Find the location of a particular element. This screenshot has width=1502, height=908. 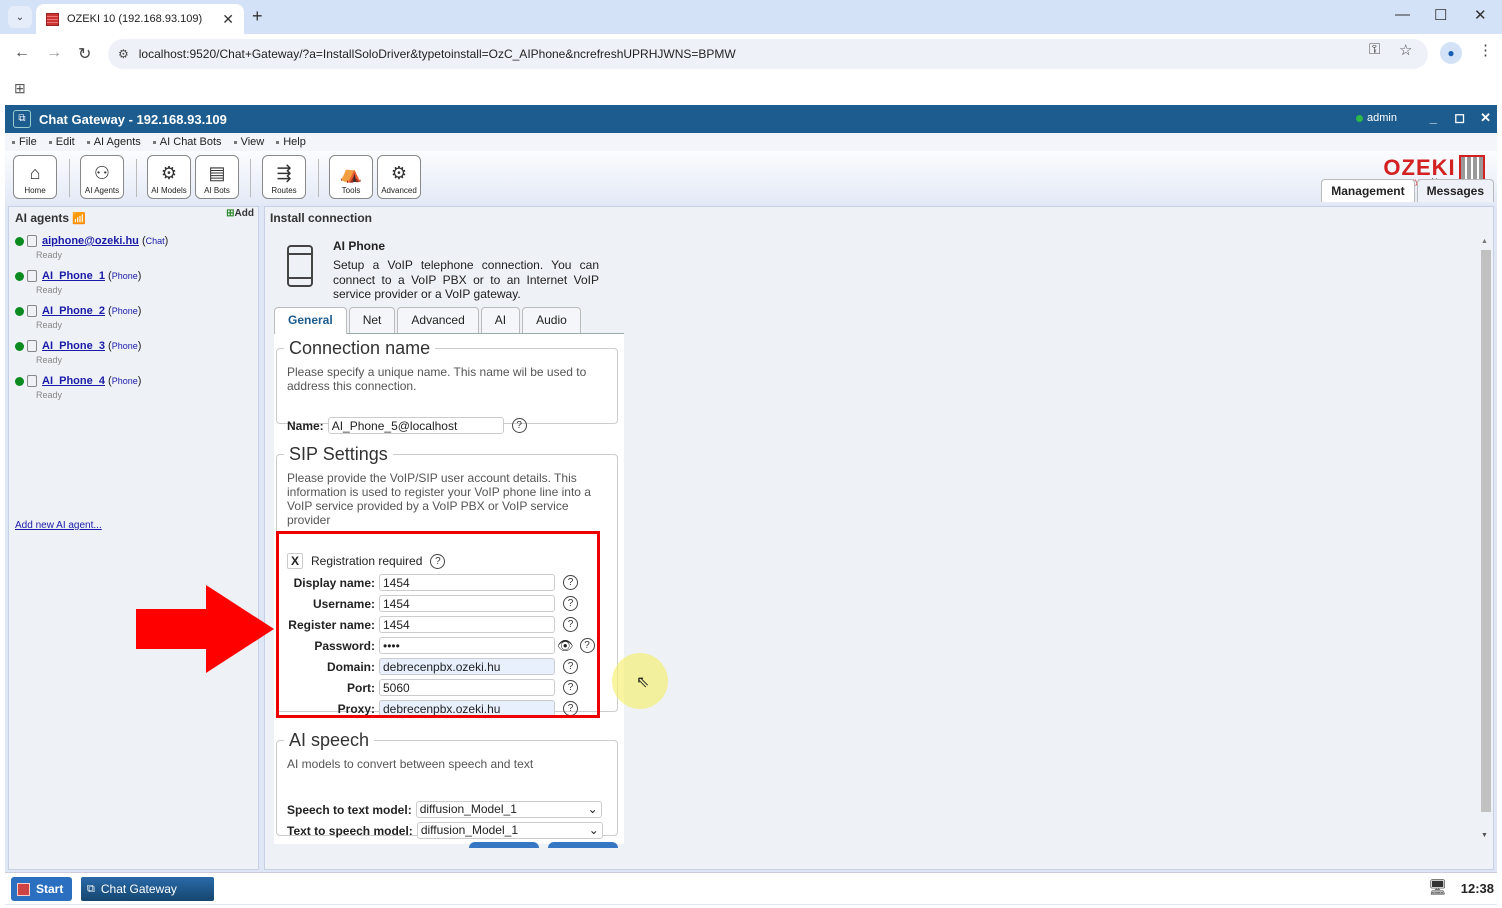

add-agent-button: ⊞Add is located at coordinates (240, 213).